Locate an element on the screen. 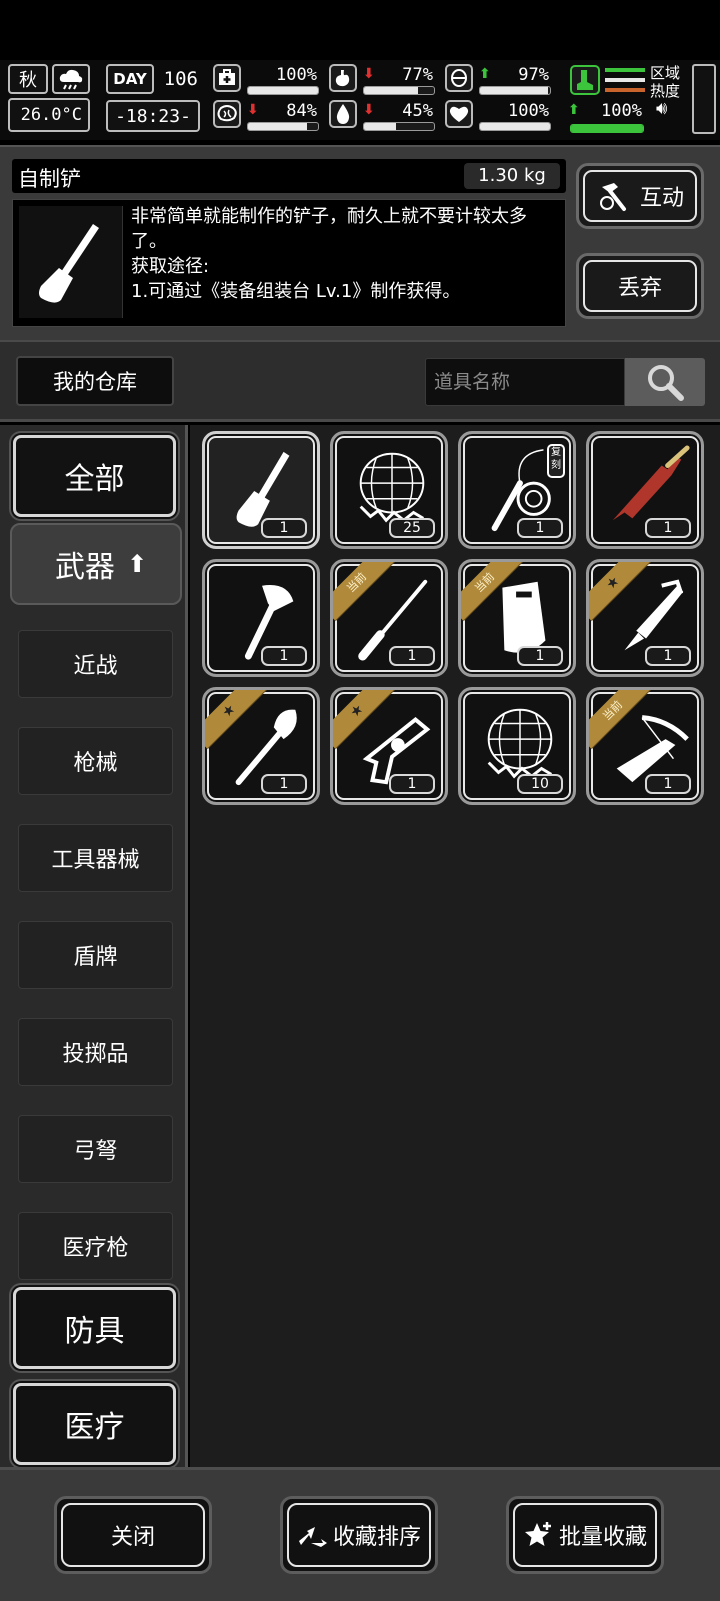 The image size is (720, 1601). bottom-toolbar: 关闭 收藏排序 批量收藏 is located at coordinates (360, 1534).